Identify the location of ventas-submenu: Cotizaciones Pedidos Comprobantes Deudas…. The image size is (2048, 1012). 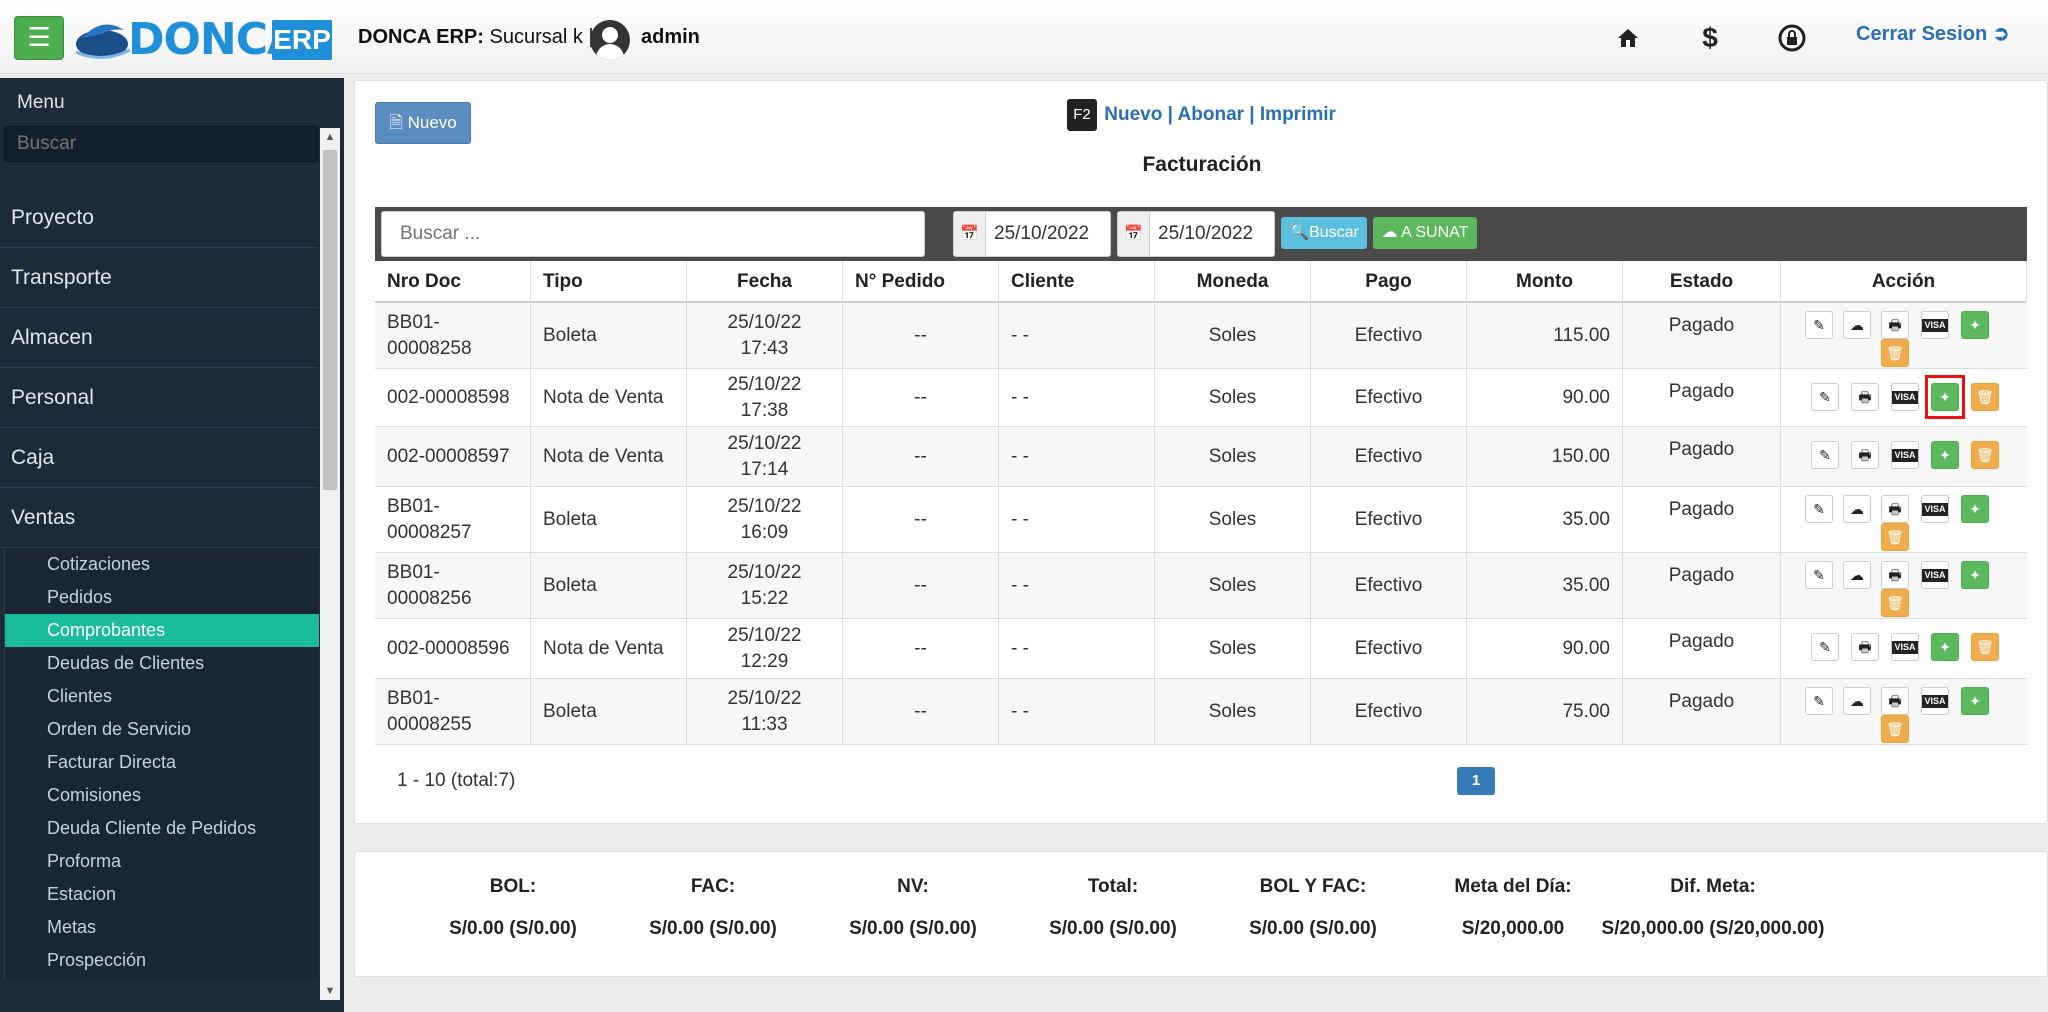
(161, 763).